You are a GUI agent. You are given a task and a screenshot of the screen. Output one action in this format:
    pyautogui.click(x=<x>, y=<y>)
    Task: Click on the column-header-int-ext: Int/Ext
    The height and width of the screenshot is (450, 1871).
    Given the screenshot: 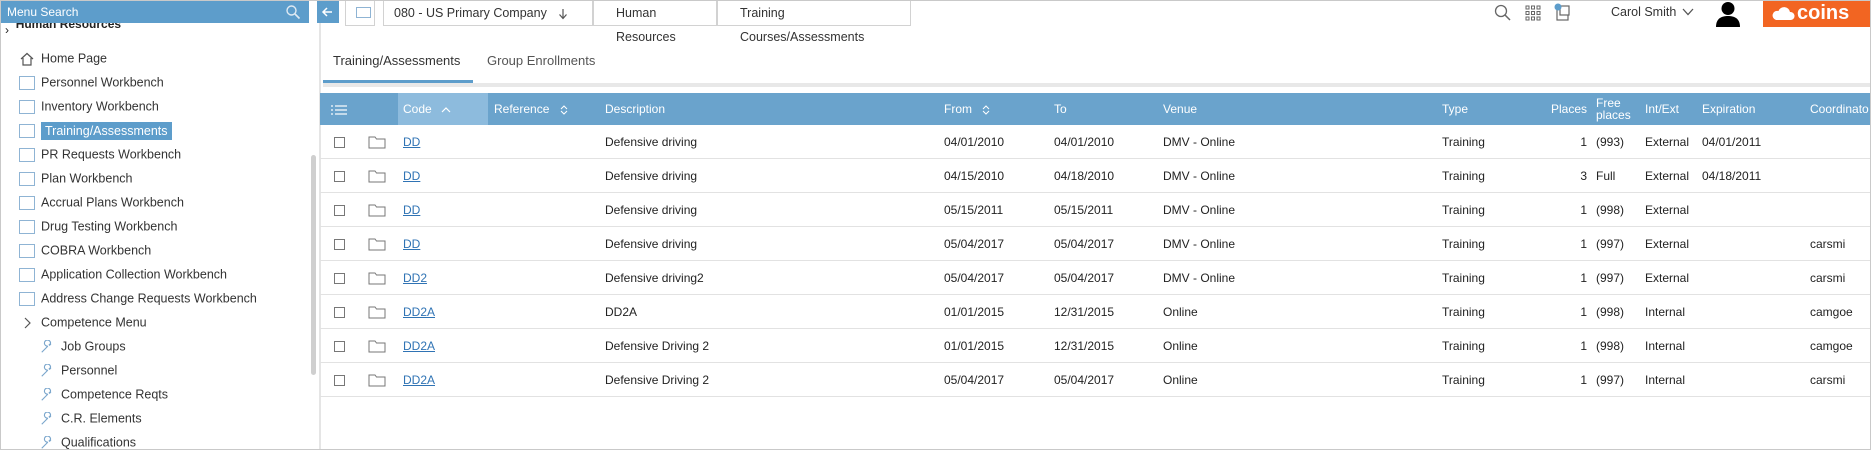 What is the action you would take?
    pyautogui.click(x=1662, y=109)
    